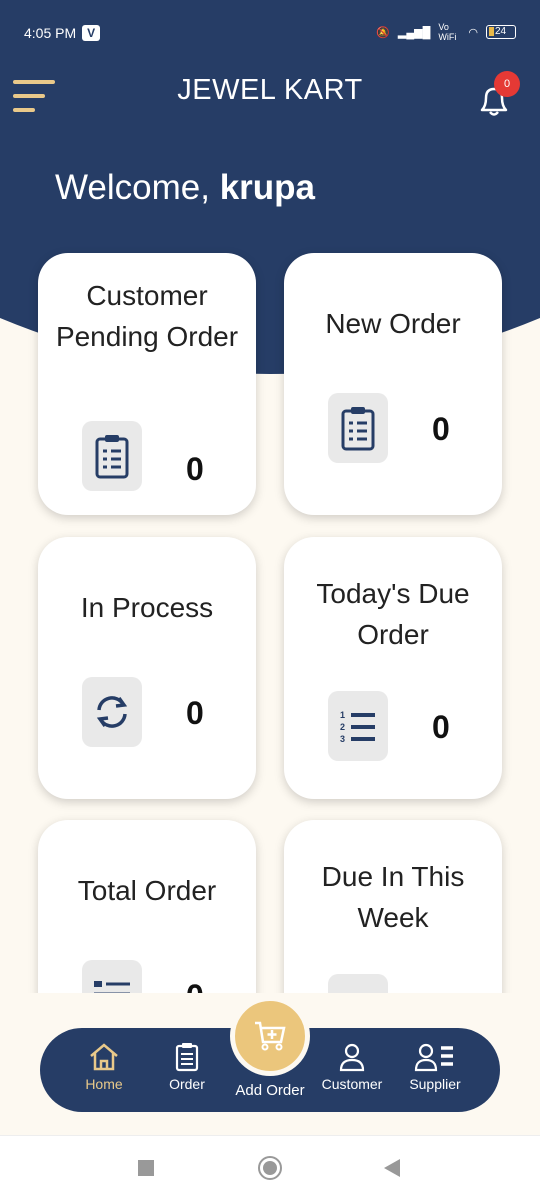 This screenshot has width=540, height=1200. Describe the element at coordinates (147, 384) in the screenshot. I see `card-customer-pending-order: Customer Pending Order 0` at that location.